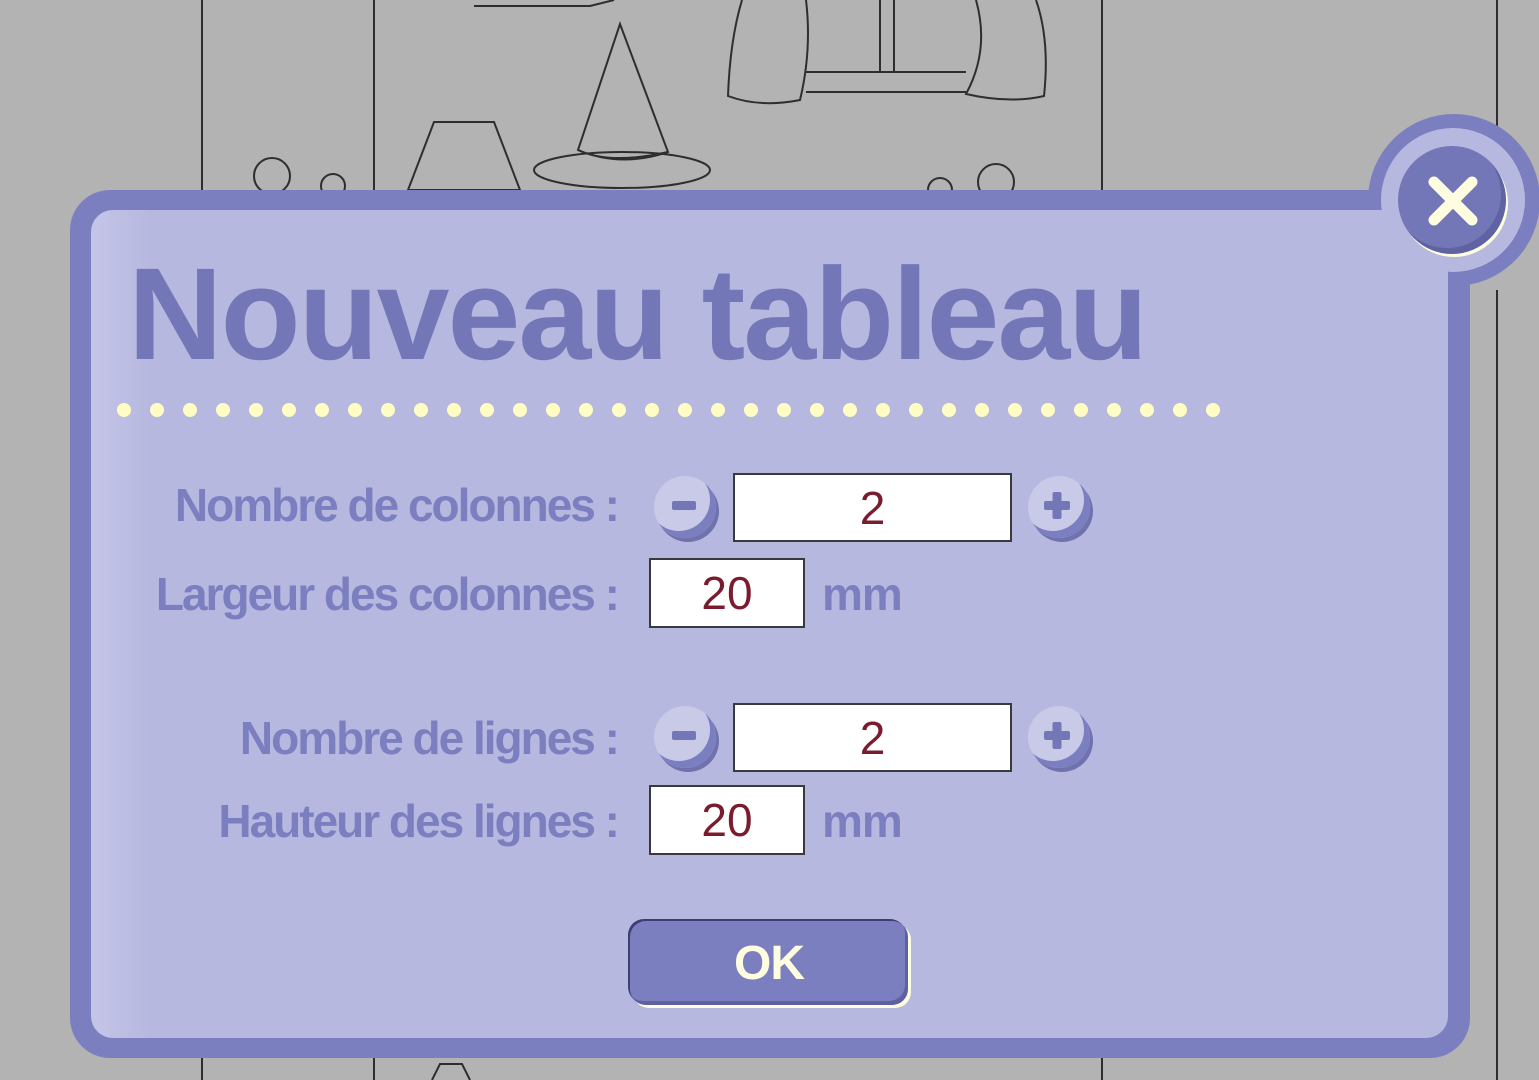 The image size is (1539, 1080). I want to click on columns-increment-button, so click(1059, 507).